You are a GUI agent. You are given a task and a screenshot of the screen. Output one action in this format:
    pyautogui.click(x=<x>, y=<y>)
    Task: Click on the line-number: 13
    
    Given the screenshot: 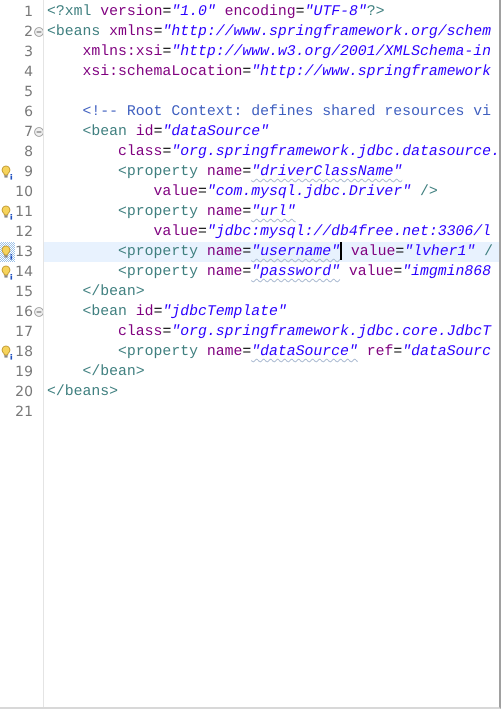 What is the action you would take?
    pyautogui.click(x=24, y=252)
    